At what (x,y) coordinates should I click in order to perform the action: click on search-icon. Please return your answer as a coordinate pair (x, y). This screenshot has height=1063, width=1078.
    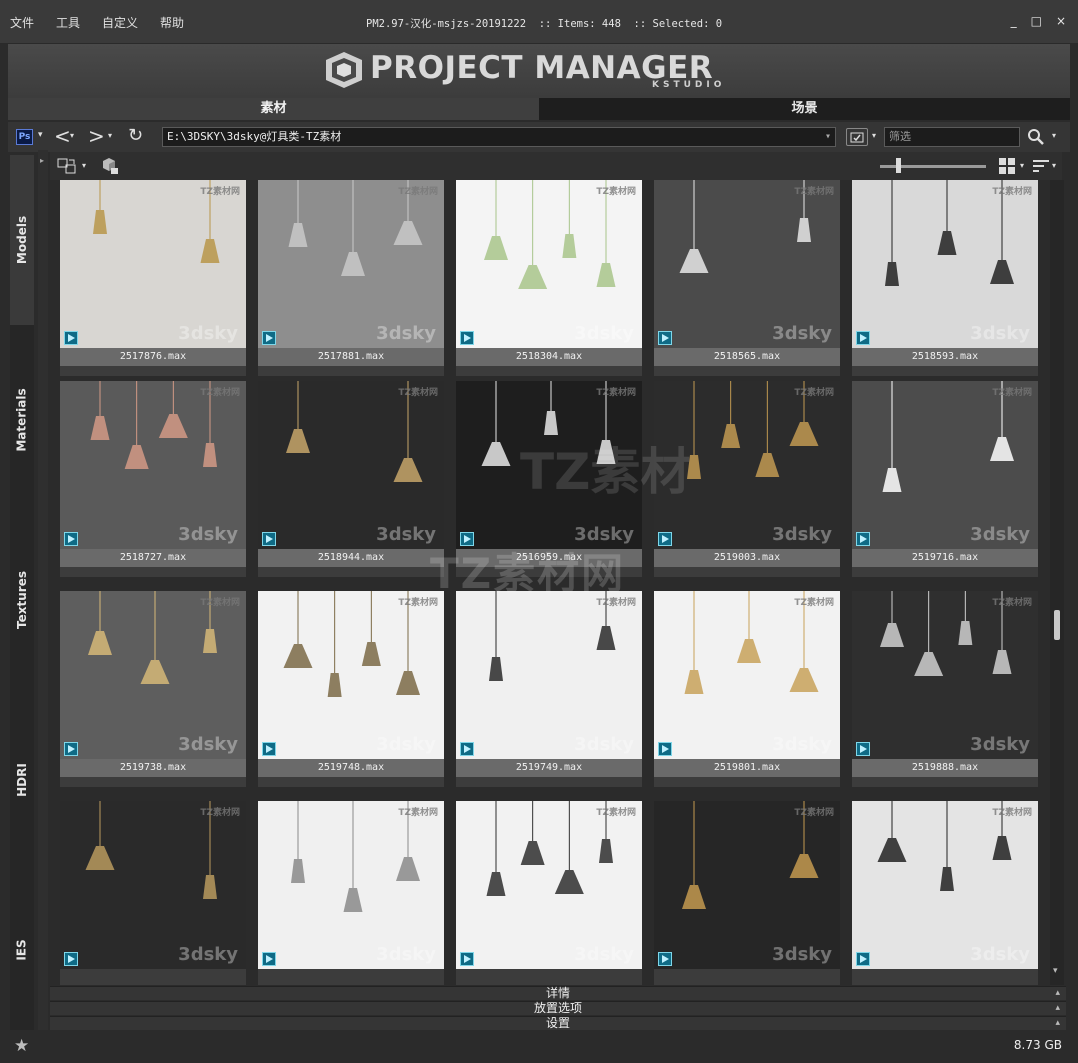
    Looking at the image, I should click on (1036, 137).